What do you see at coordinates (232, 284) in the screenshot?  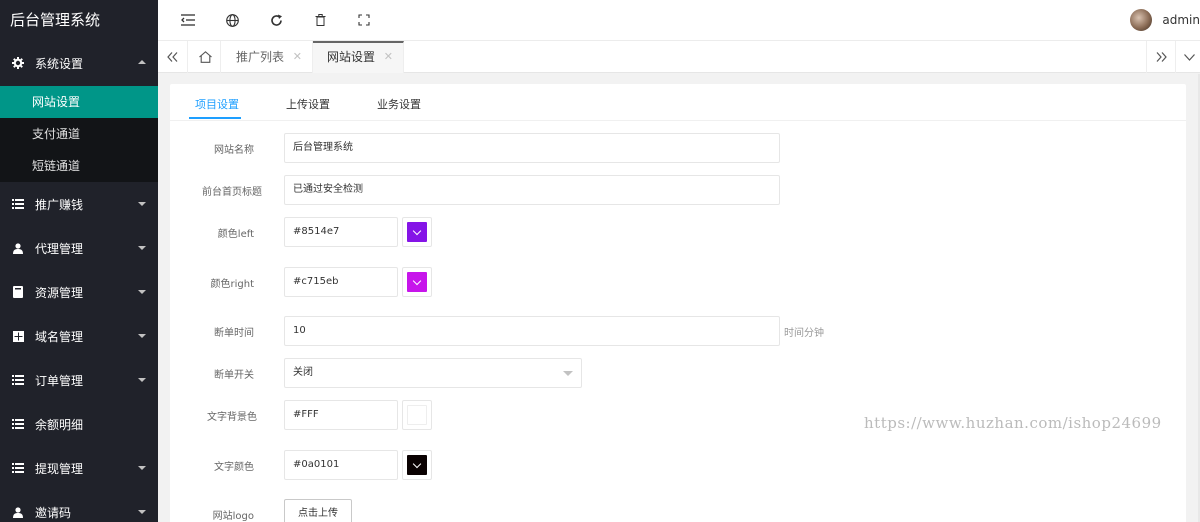 I see `color-right-label: 颜色right` at bounding box center [232, 284].